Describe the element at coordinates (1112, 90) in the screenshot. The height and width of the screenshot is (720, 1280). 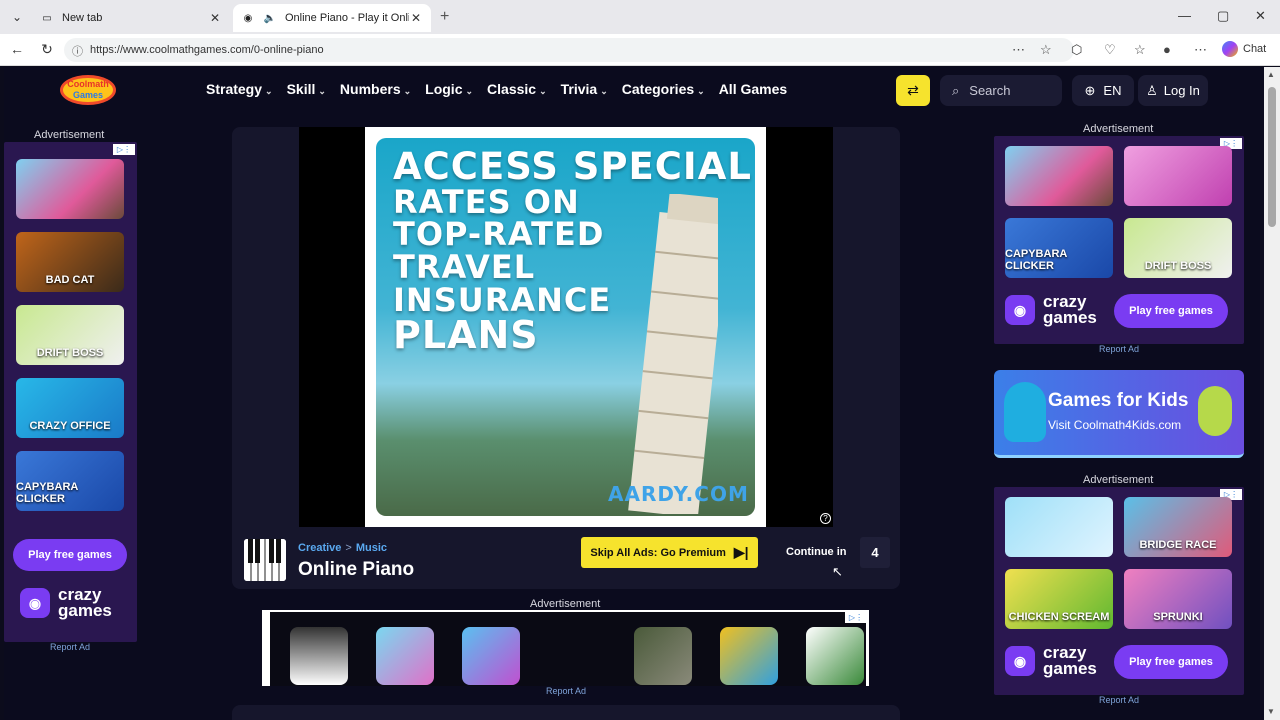
I see `language-label: EN` at that location.